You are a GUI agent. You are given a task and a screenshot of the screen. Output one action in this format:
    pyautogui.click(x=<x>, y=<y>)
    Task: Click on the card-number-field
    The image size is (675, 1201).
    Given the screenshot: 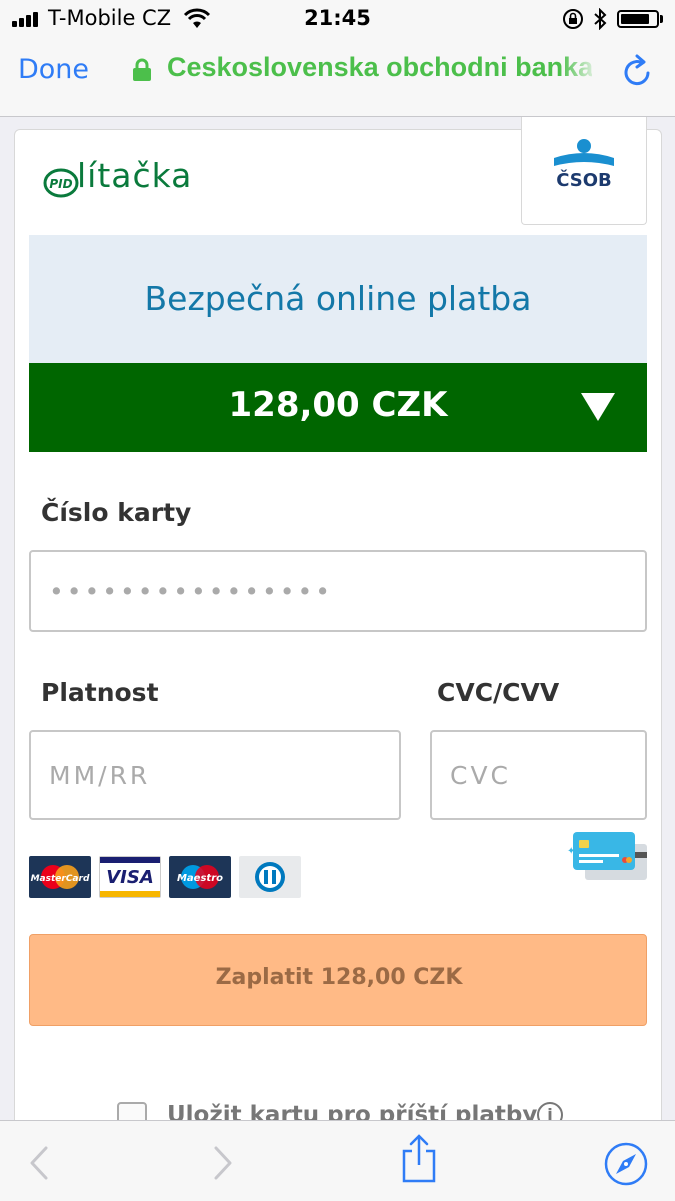 What is the action you would take?
    pyautogui.click(x=338, y=591)
    